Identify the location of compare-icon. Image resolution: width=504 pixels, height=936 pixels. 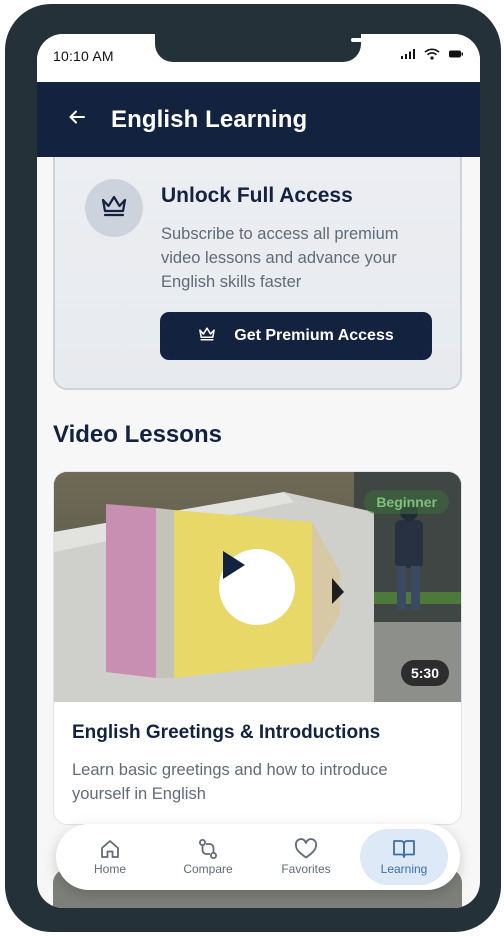
(208, 850).